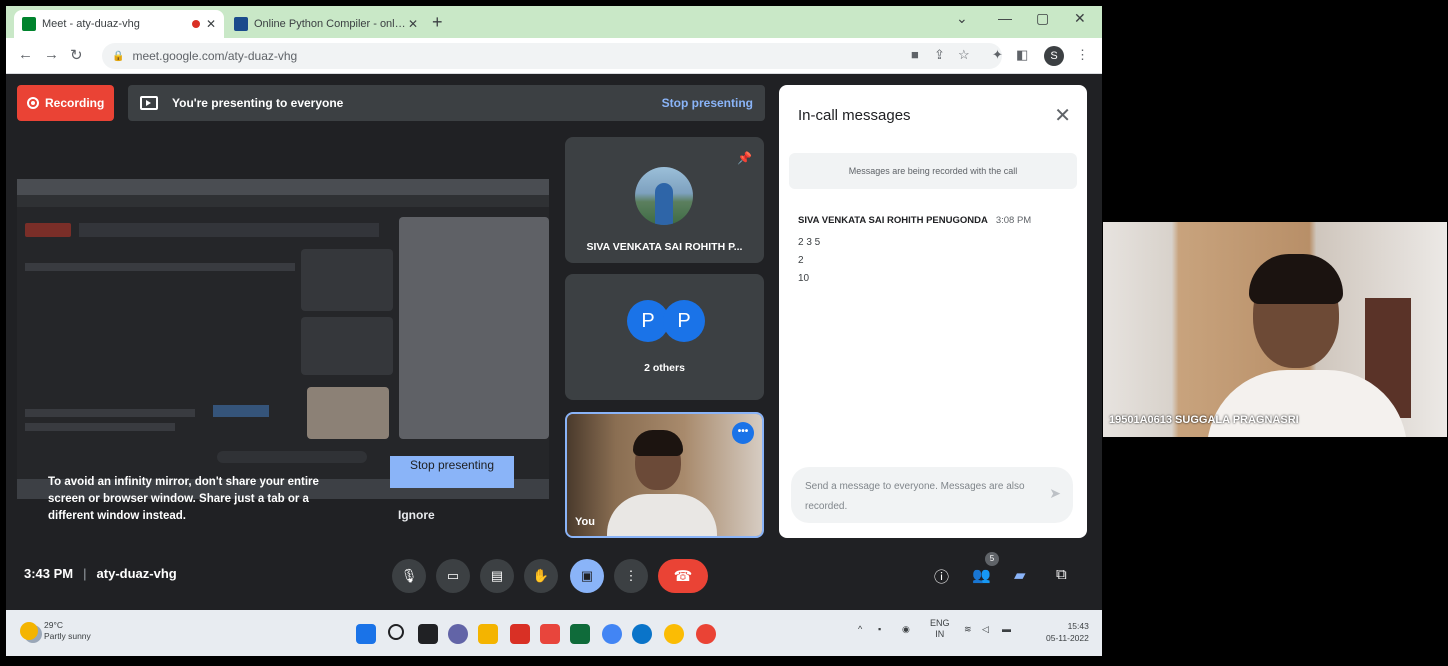 This screenshot has height=666, width=1448. I want to click on chat-app-icon, so click(458, 634).